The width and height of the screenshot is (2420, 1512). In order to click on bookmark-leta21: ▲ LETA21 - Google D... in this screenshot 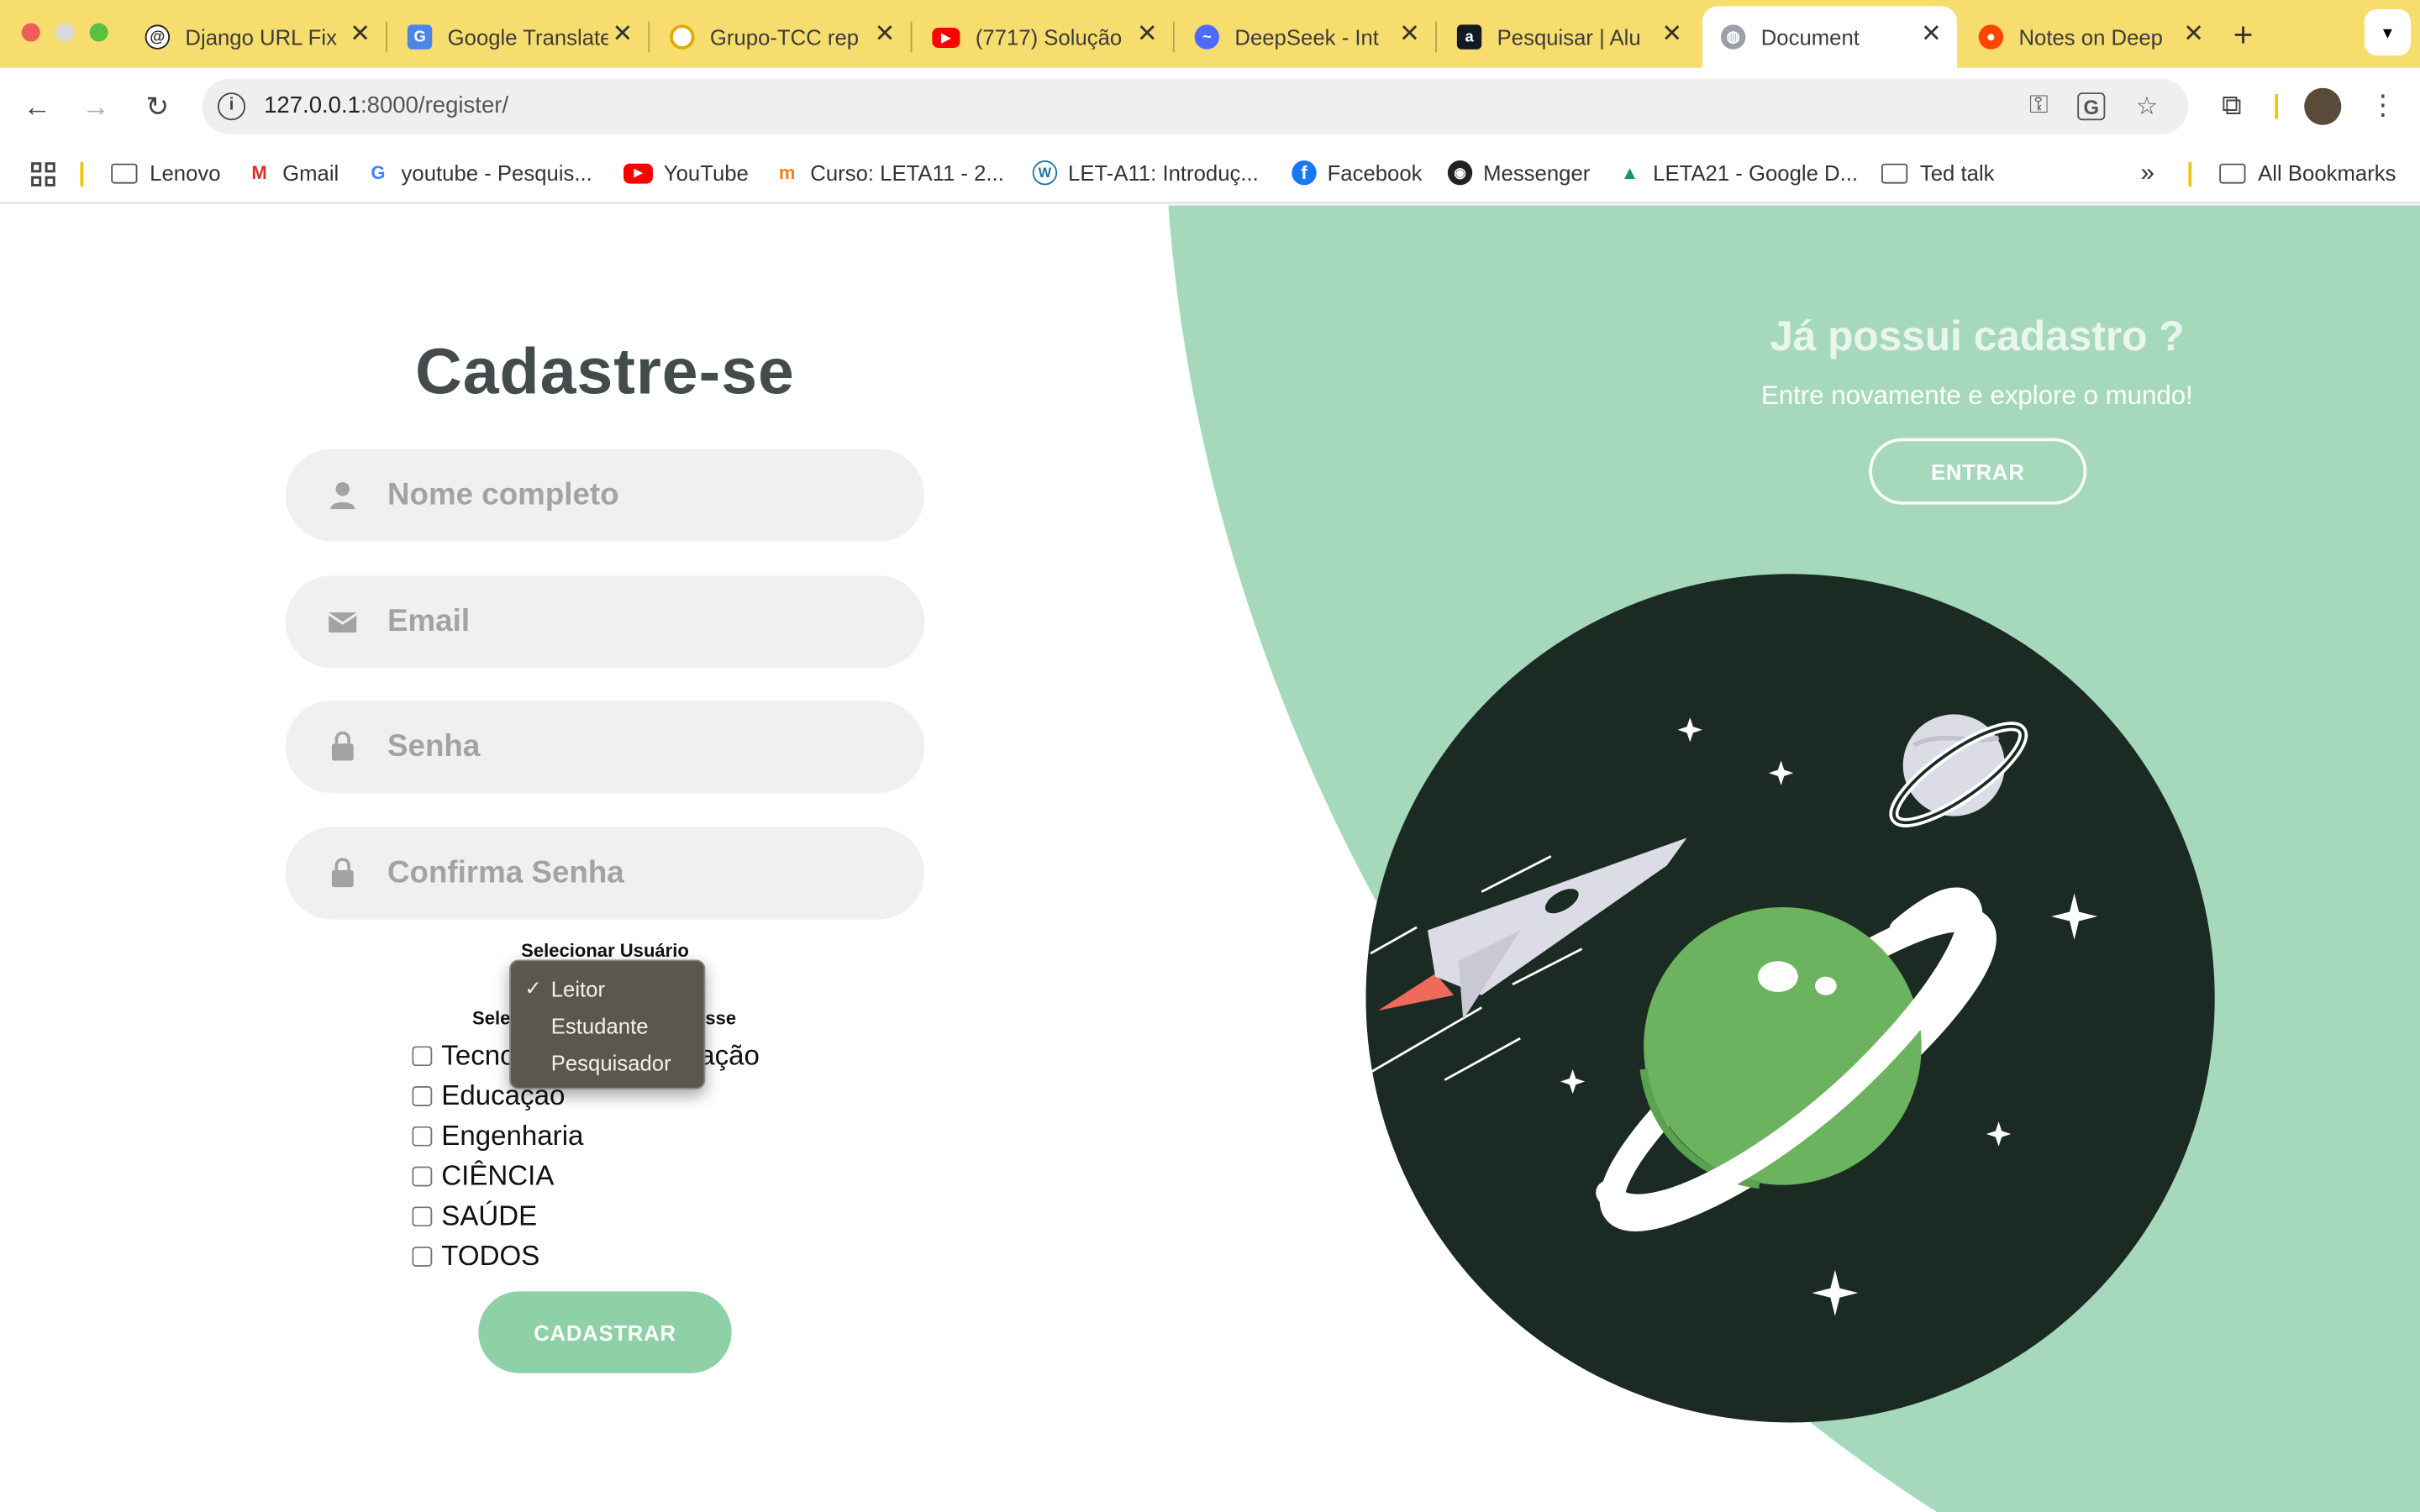, I will do `click(1738, 172)`.